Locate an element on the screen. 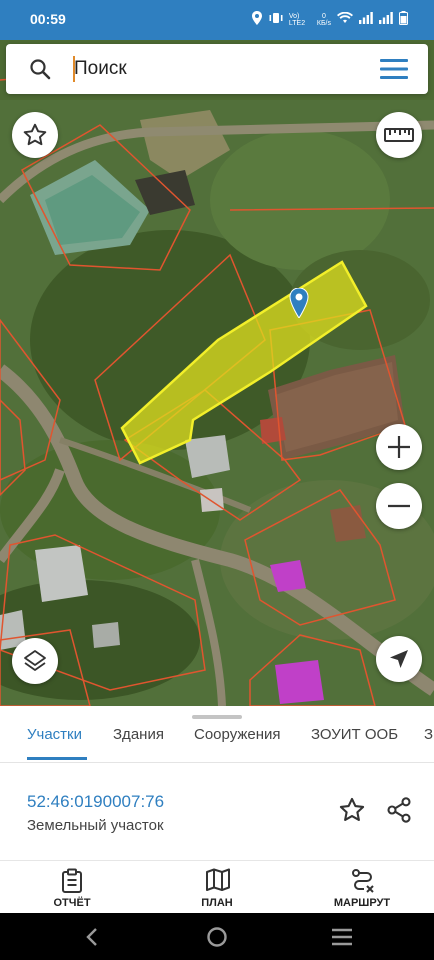 The image size is (434, 960). category-tabs: Участки Здания Сооружения ЗОУИТ ООБ З is located at coordinates (217, 741).